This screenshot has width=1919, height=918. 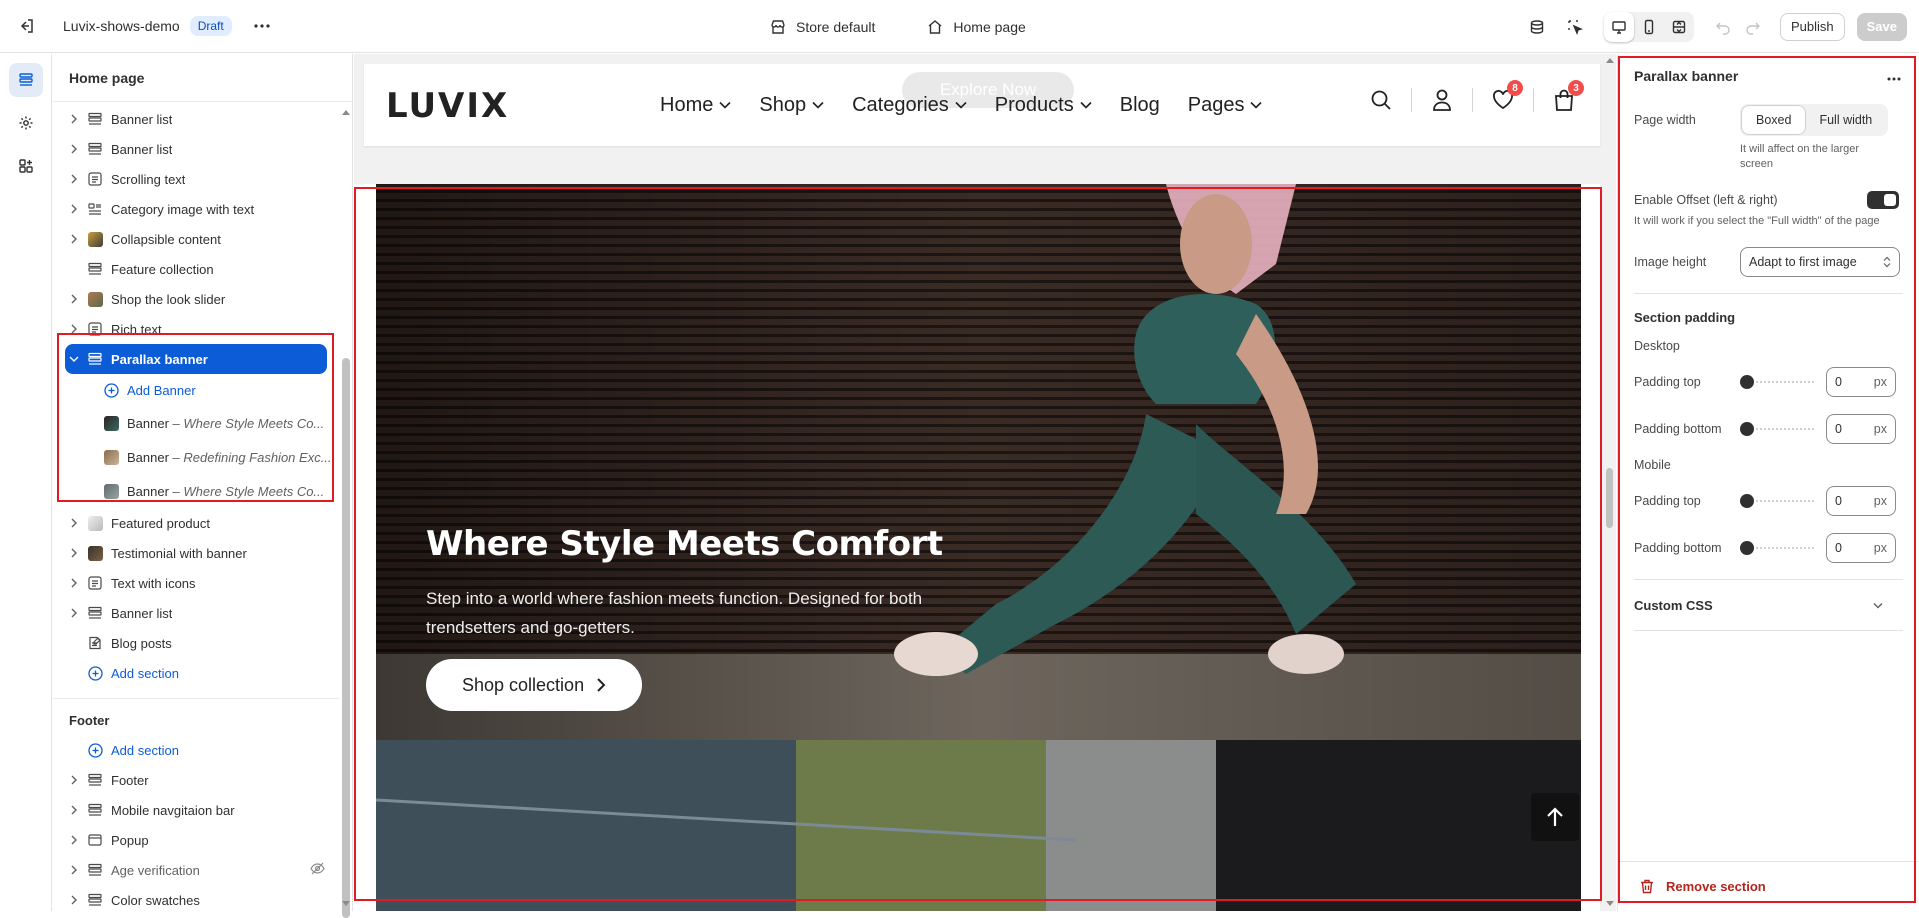 I want to click on offset-toggle, so click(x=1883, y=200).